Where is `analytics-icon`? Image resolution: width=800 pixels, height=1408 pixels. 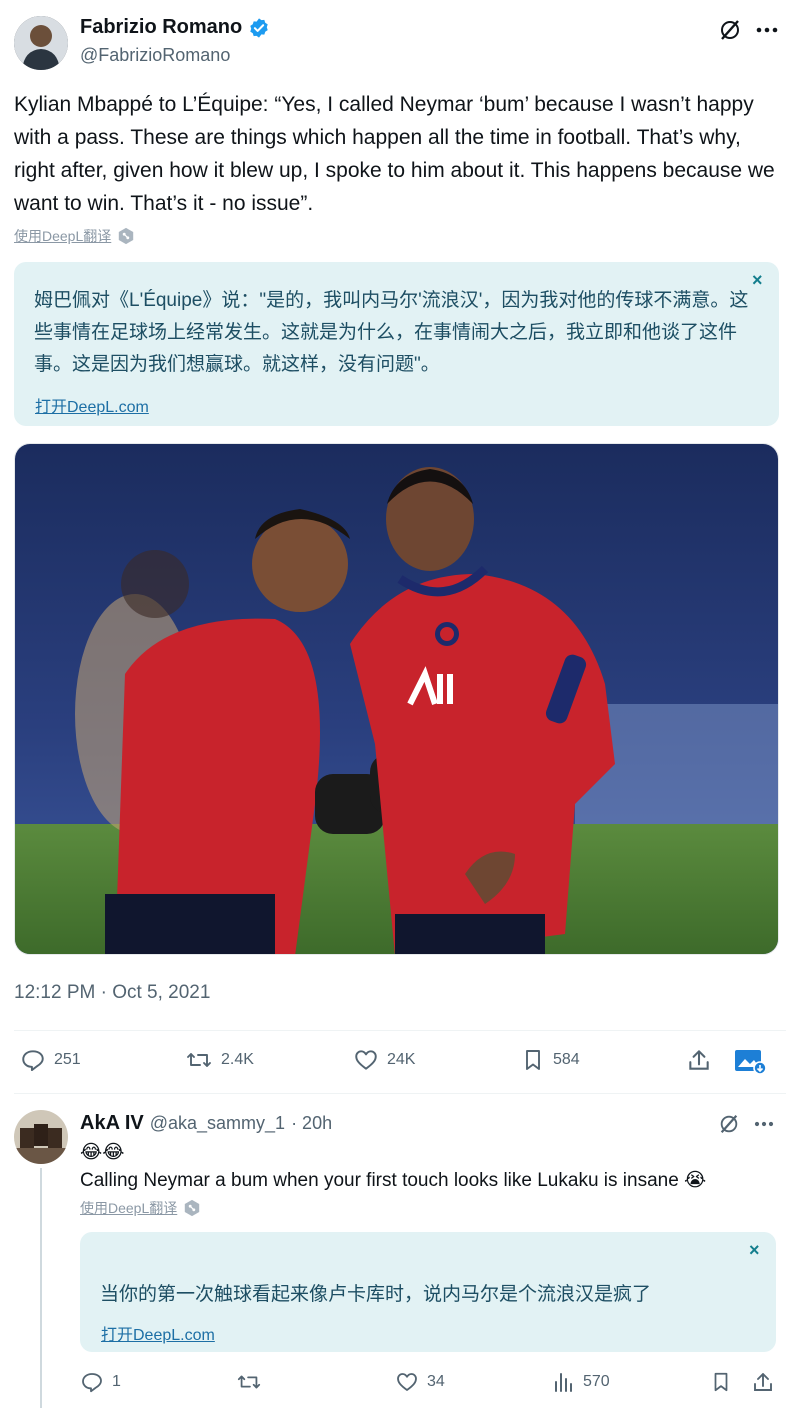
analytics-icon is located at coordinates (564, 1382).